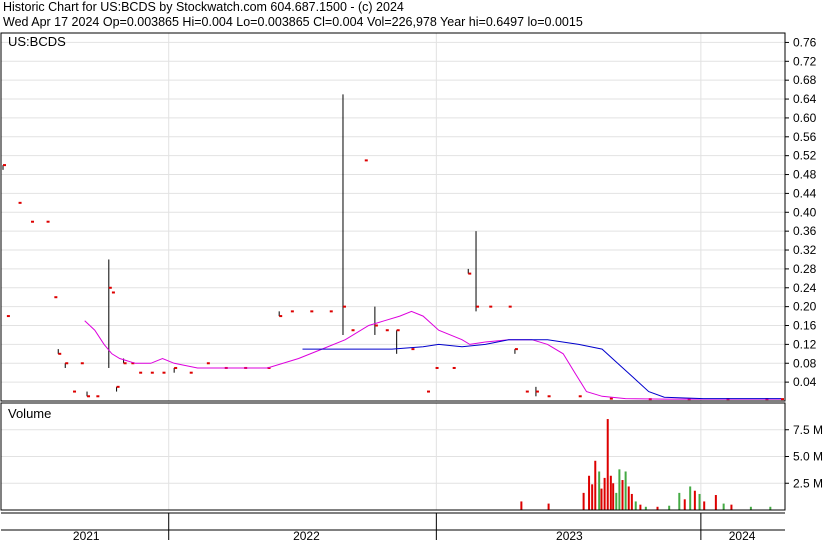 This screenshot has height=543, width=830. What do you see at coordinates (742, 536) in the screenshot?
I see `year-tick-label: 2024` at bounding box center [742, 536].